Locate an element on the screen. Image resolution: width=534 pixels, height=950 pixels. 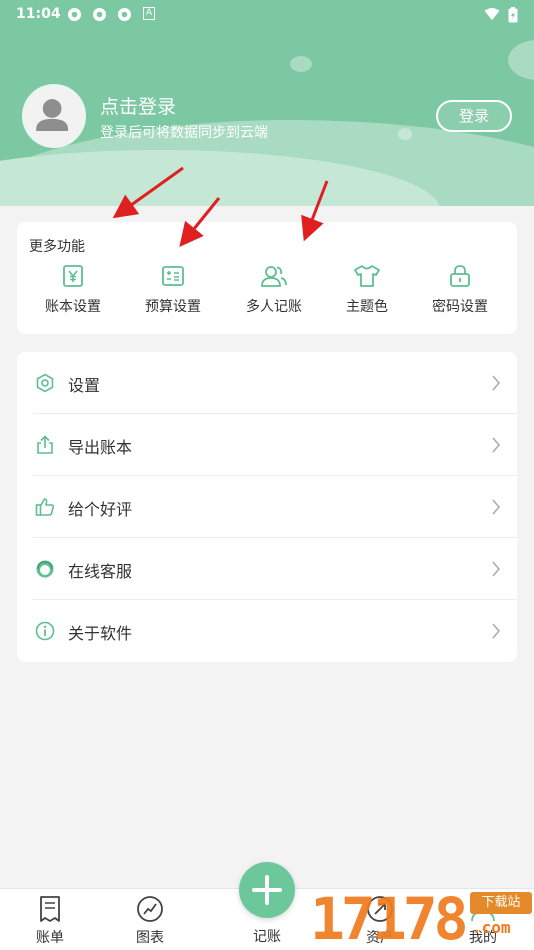
feature-label: 多人记账 is located at coordinates (274, 307).